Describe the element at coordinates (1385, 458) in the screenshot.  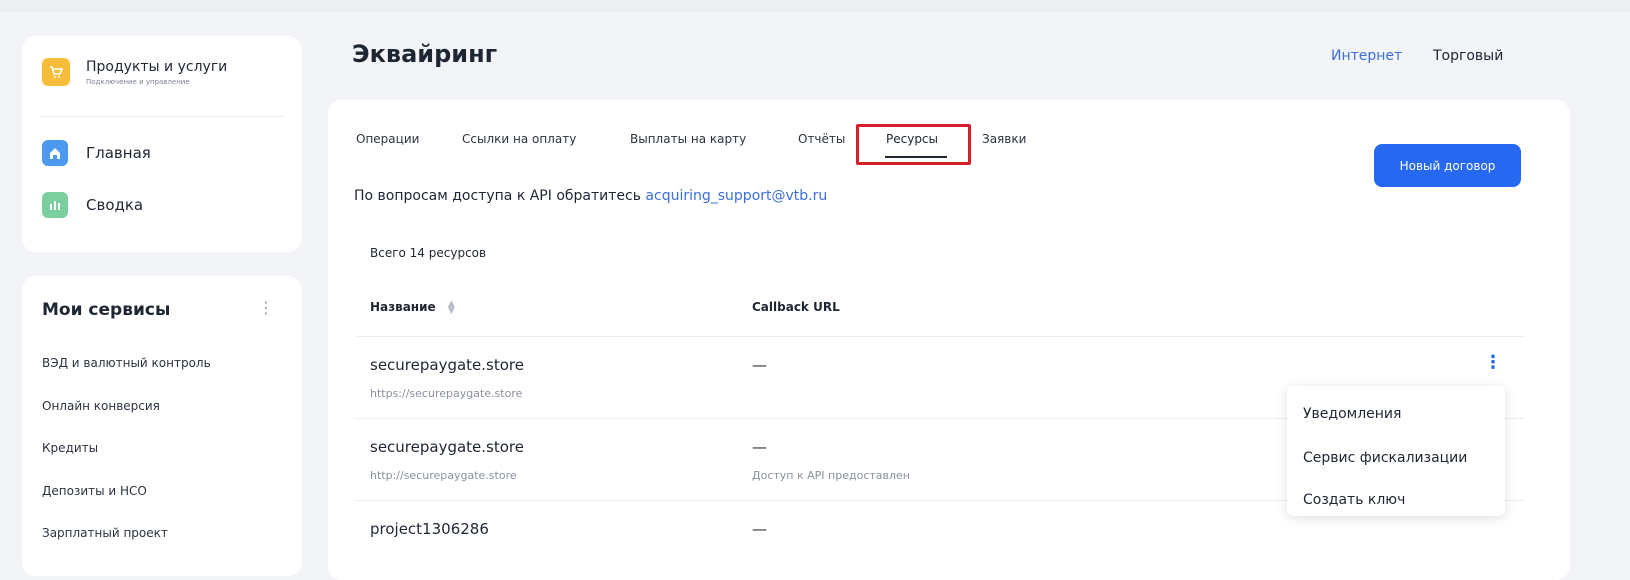
I see `menu-item-fiscalization: Сервис фискализации` at that location.